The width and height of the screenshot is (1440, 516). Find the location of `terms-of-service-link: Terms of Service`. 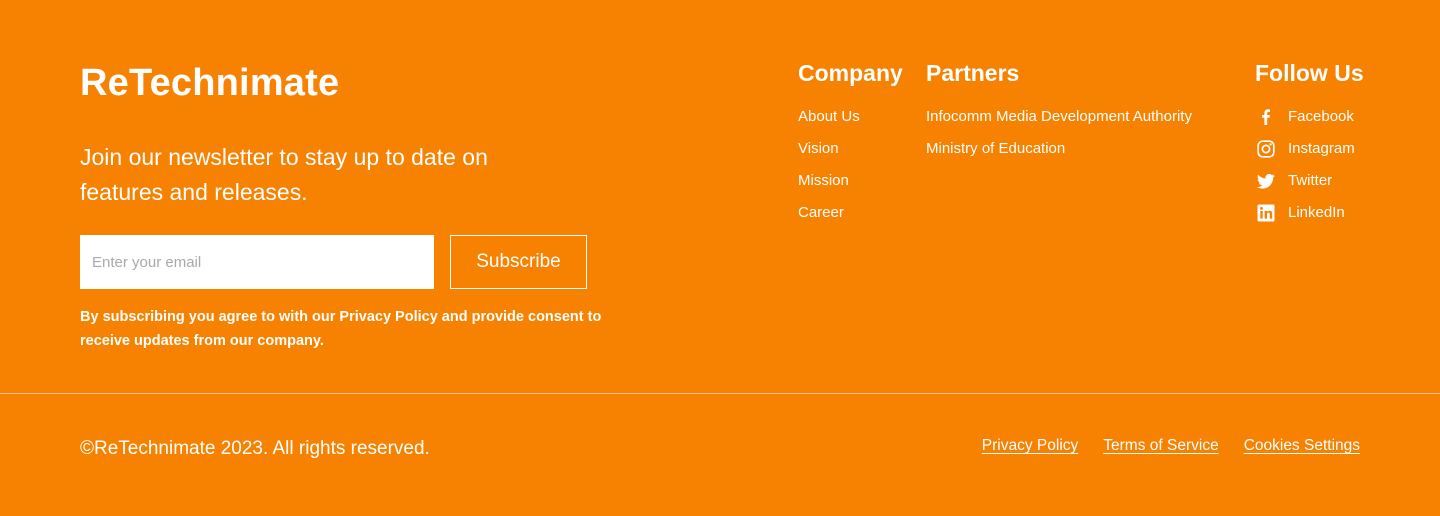

terms-of-service-link: Terms of Service is located at coordinates (1160, 446).